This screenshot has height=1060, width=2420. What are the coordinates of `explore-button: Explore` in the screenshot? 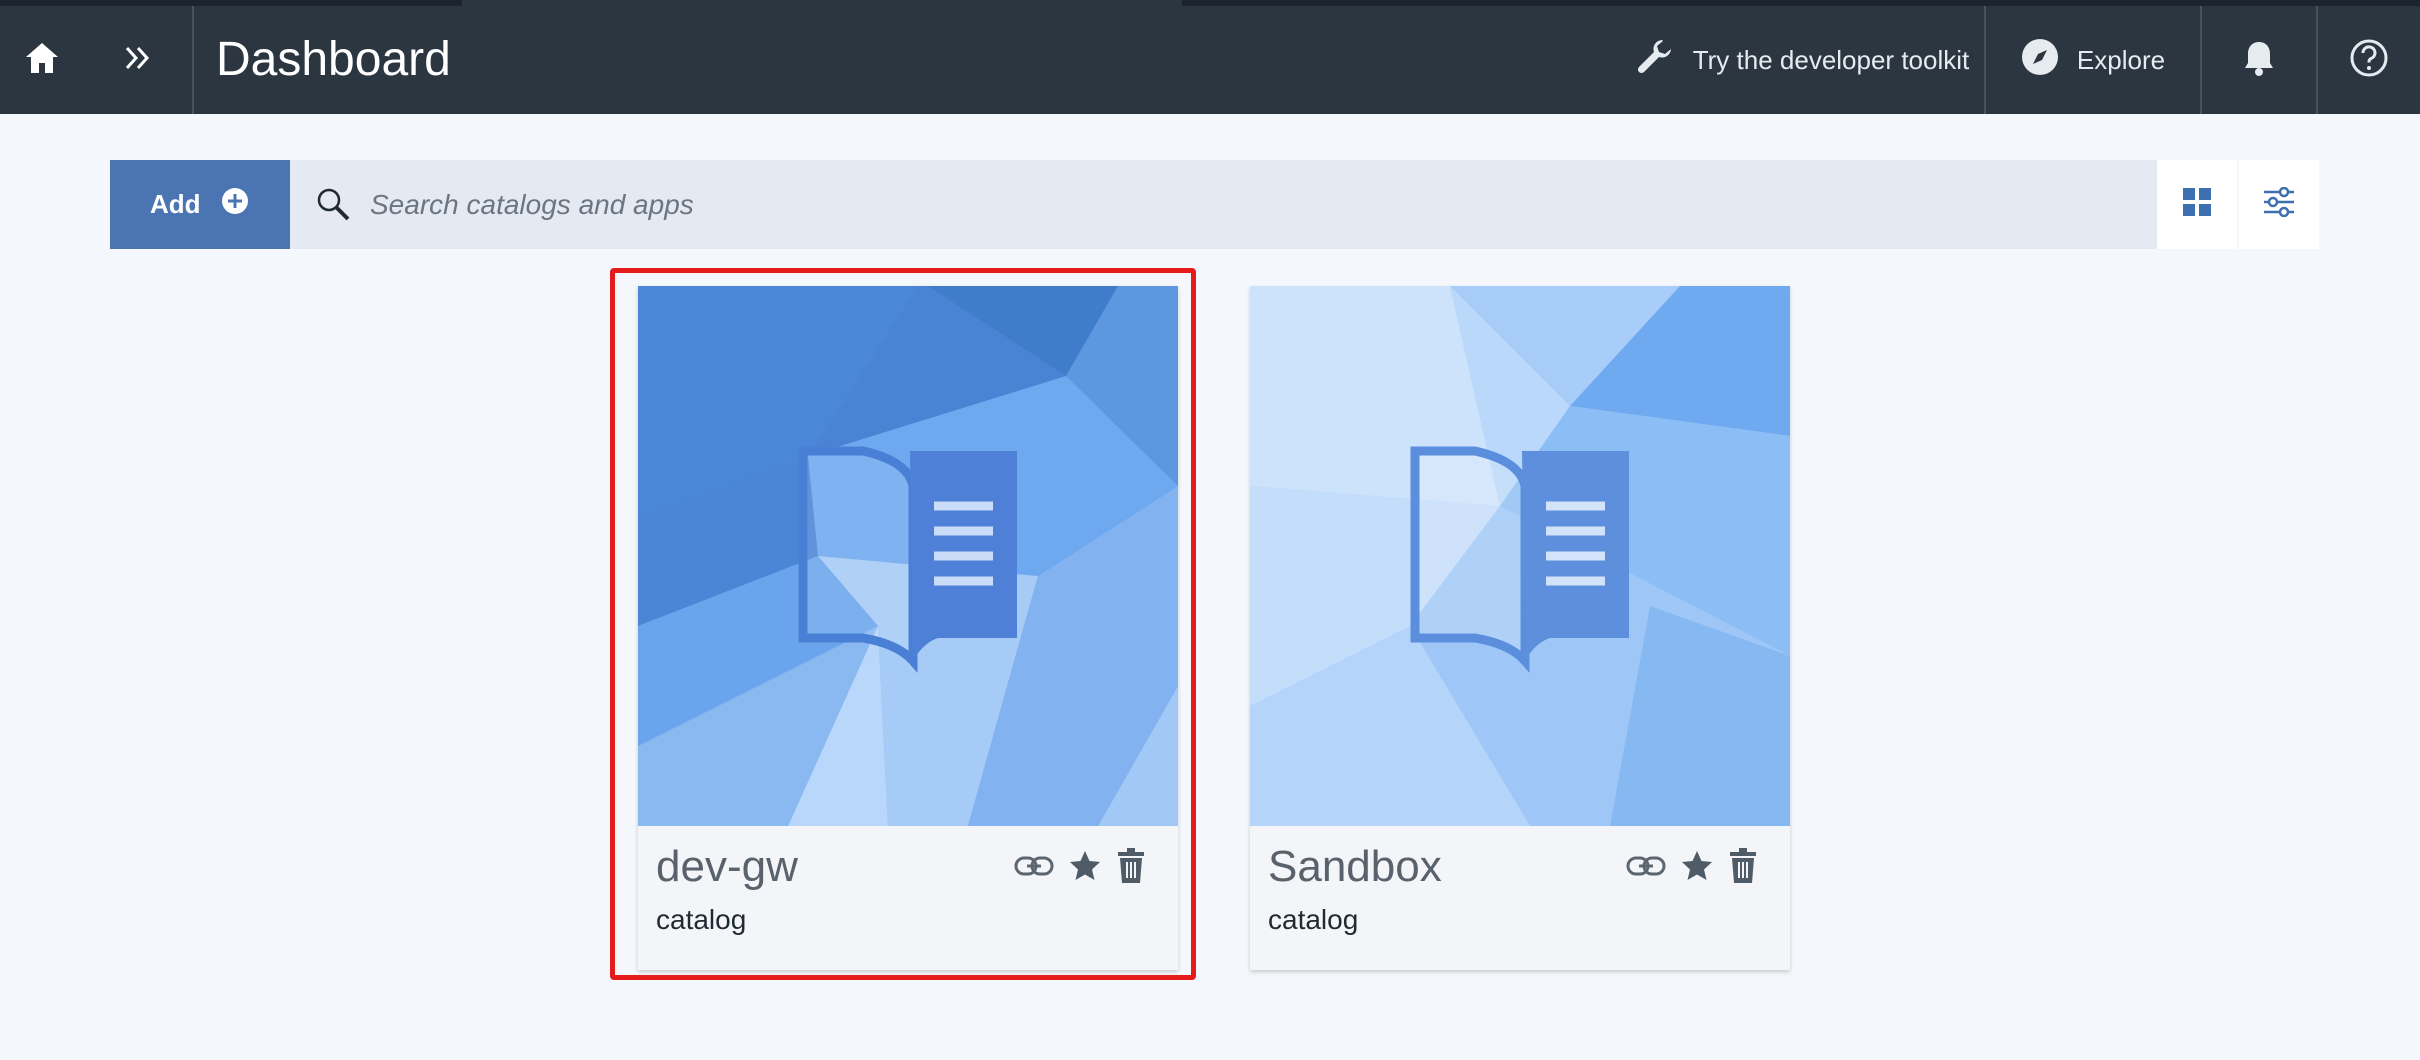 It's located at (2093, 60).